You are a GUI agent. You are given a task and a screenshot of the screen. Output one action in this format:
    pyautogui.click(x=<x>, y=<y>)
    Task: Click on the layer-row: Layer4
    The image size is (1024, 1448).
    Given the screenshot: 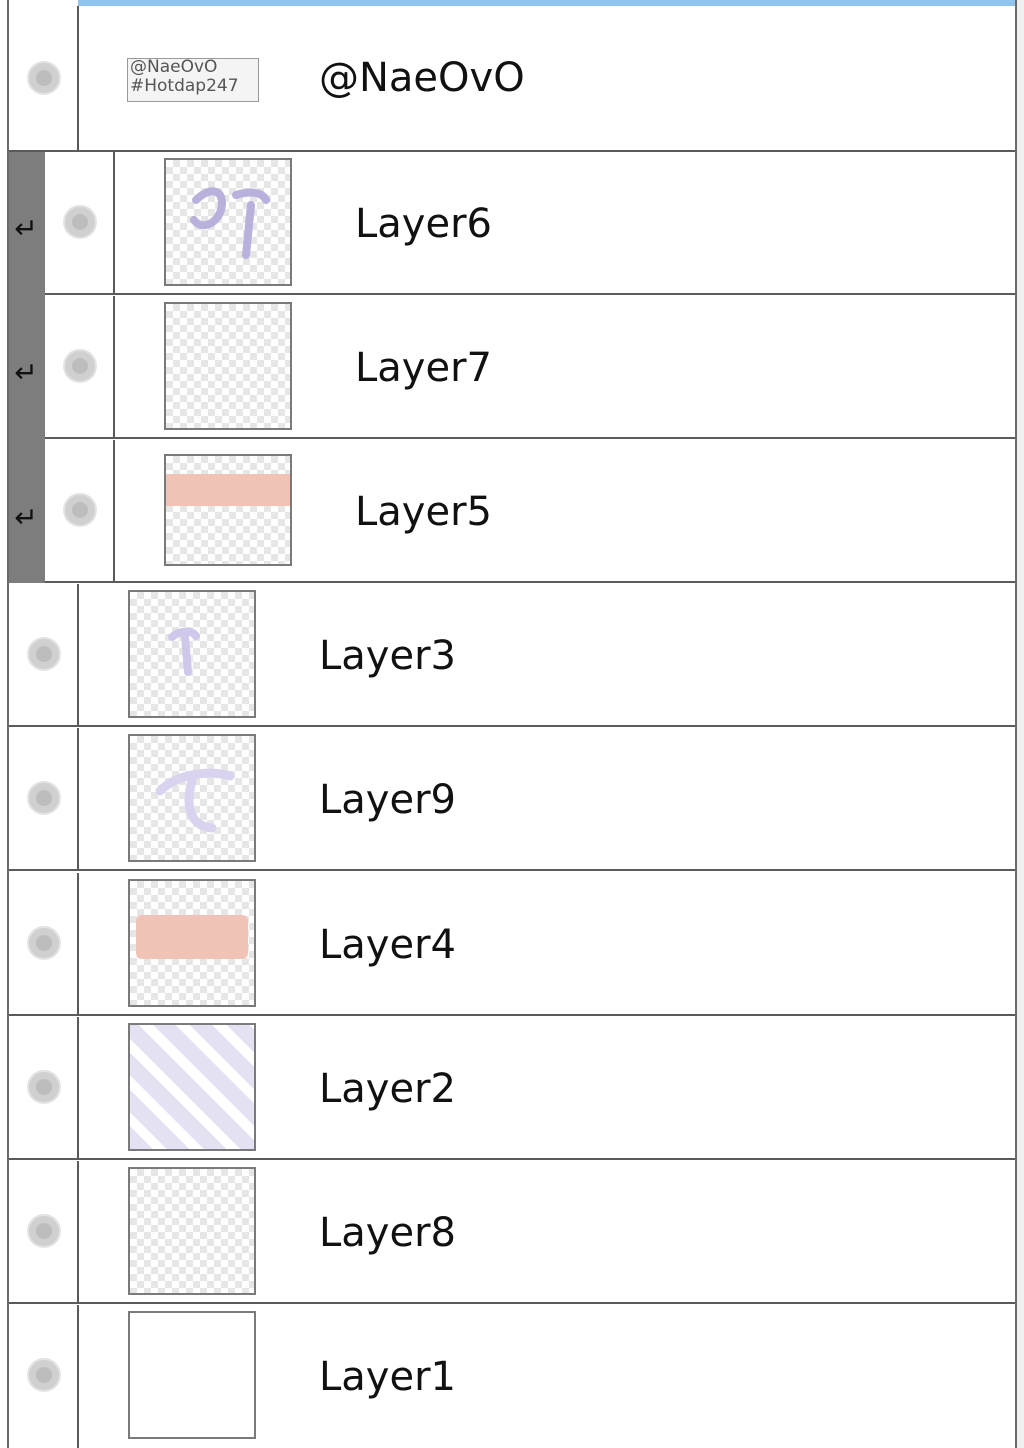 What is the action you would take?
    pyautogui.click(x=512, y=944)
    